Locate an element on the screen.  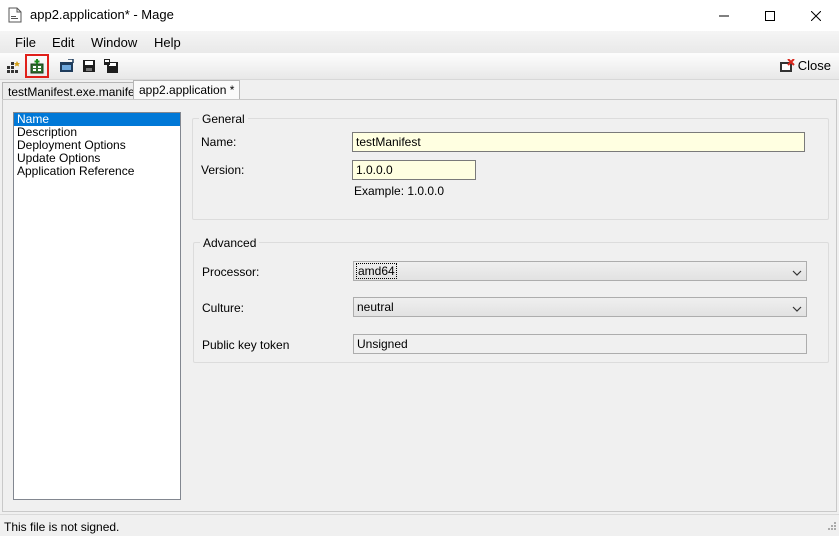
version-field: 1.0.0.0 is located at coordinates (414, 170).